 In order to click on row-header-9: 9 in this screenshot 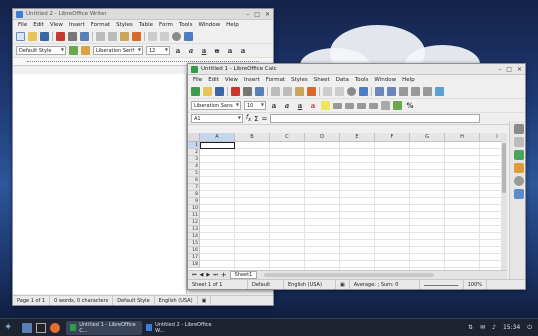, I will do `click(194, 201)`.